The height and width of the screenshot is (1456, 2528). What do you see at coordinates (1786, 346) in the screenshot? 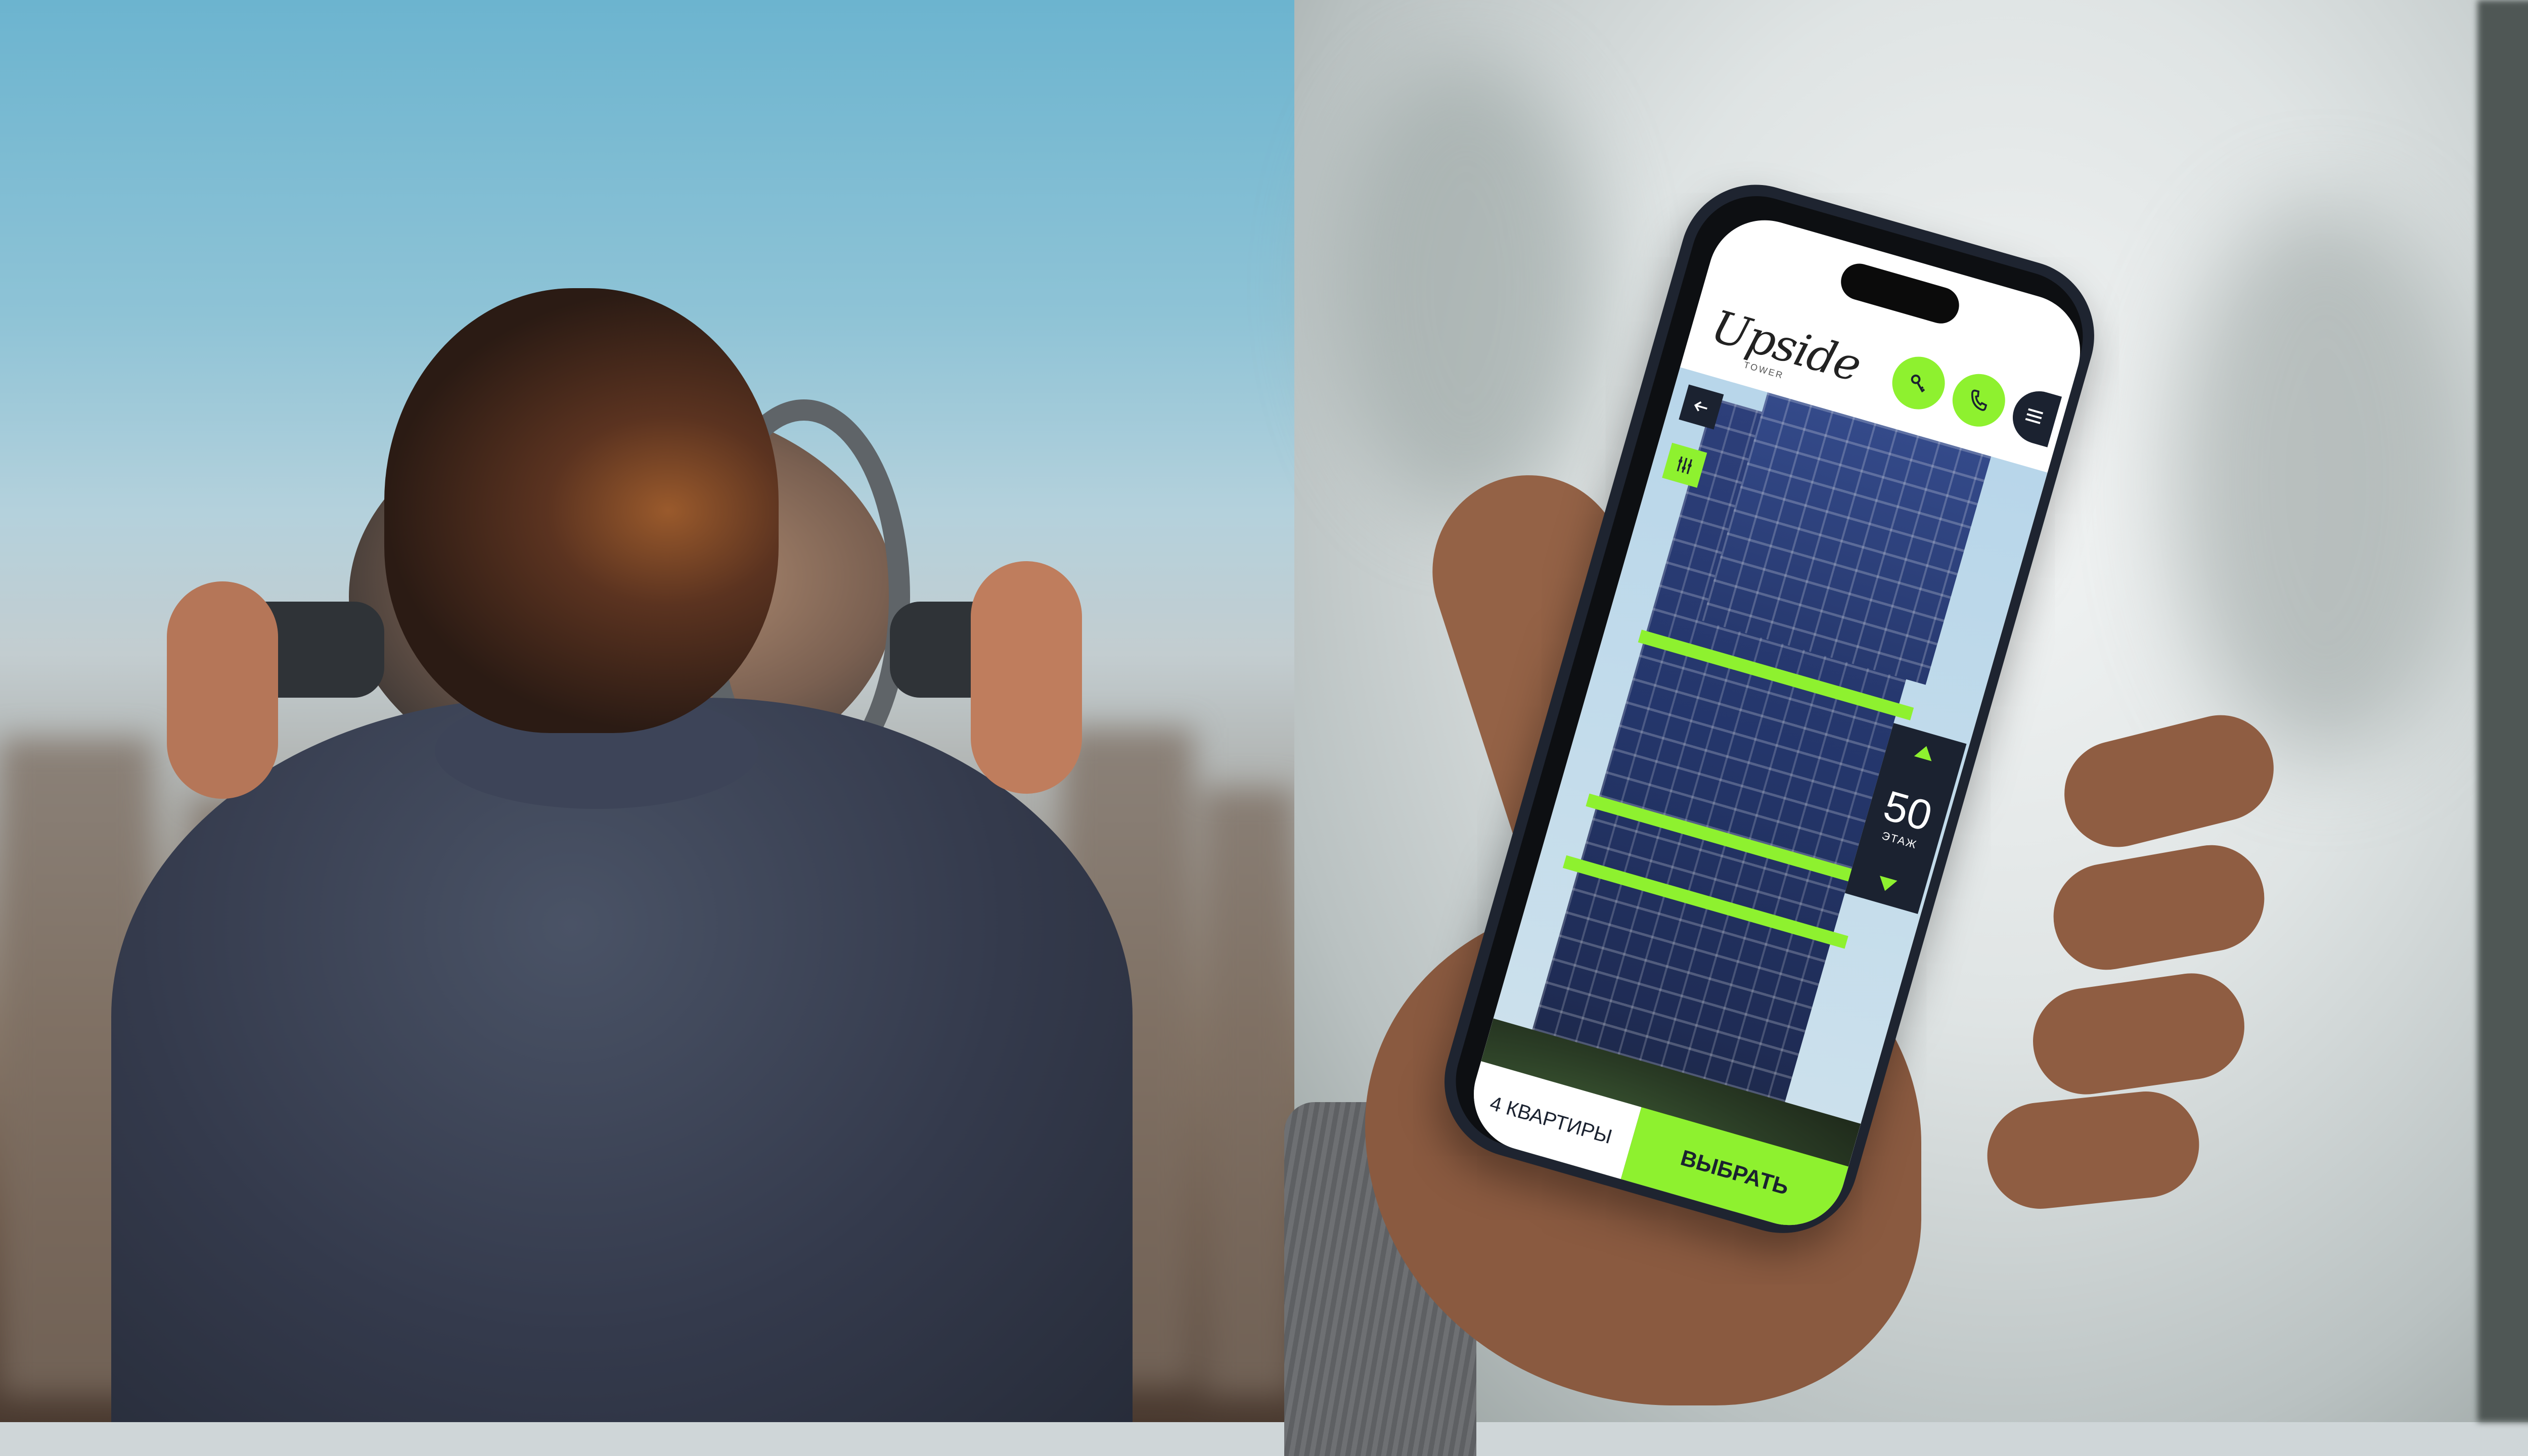
I see `brand-logo: Upside` at bounding box center [1786, 346].